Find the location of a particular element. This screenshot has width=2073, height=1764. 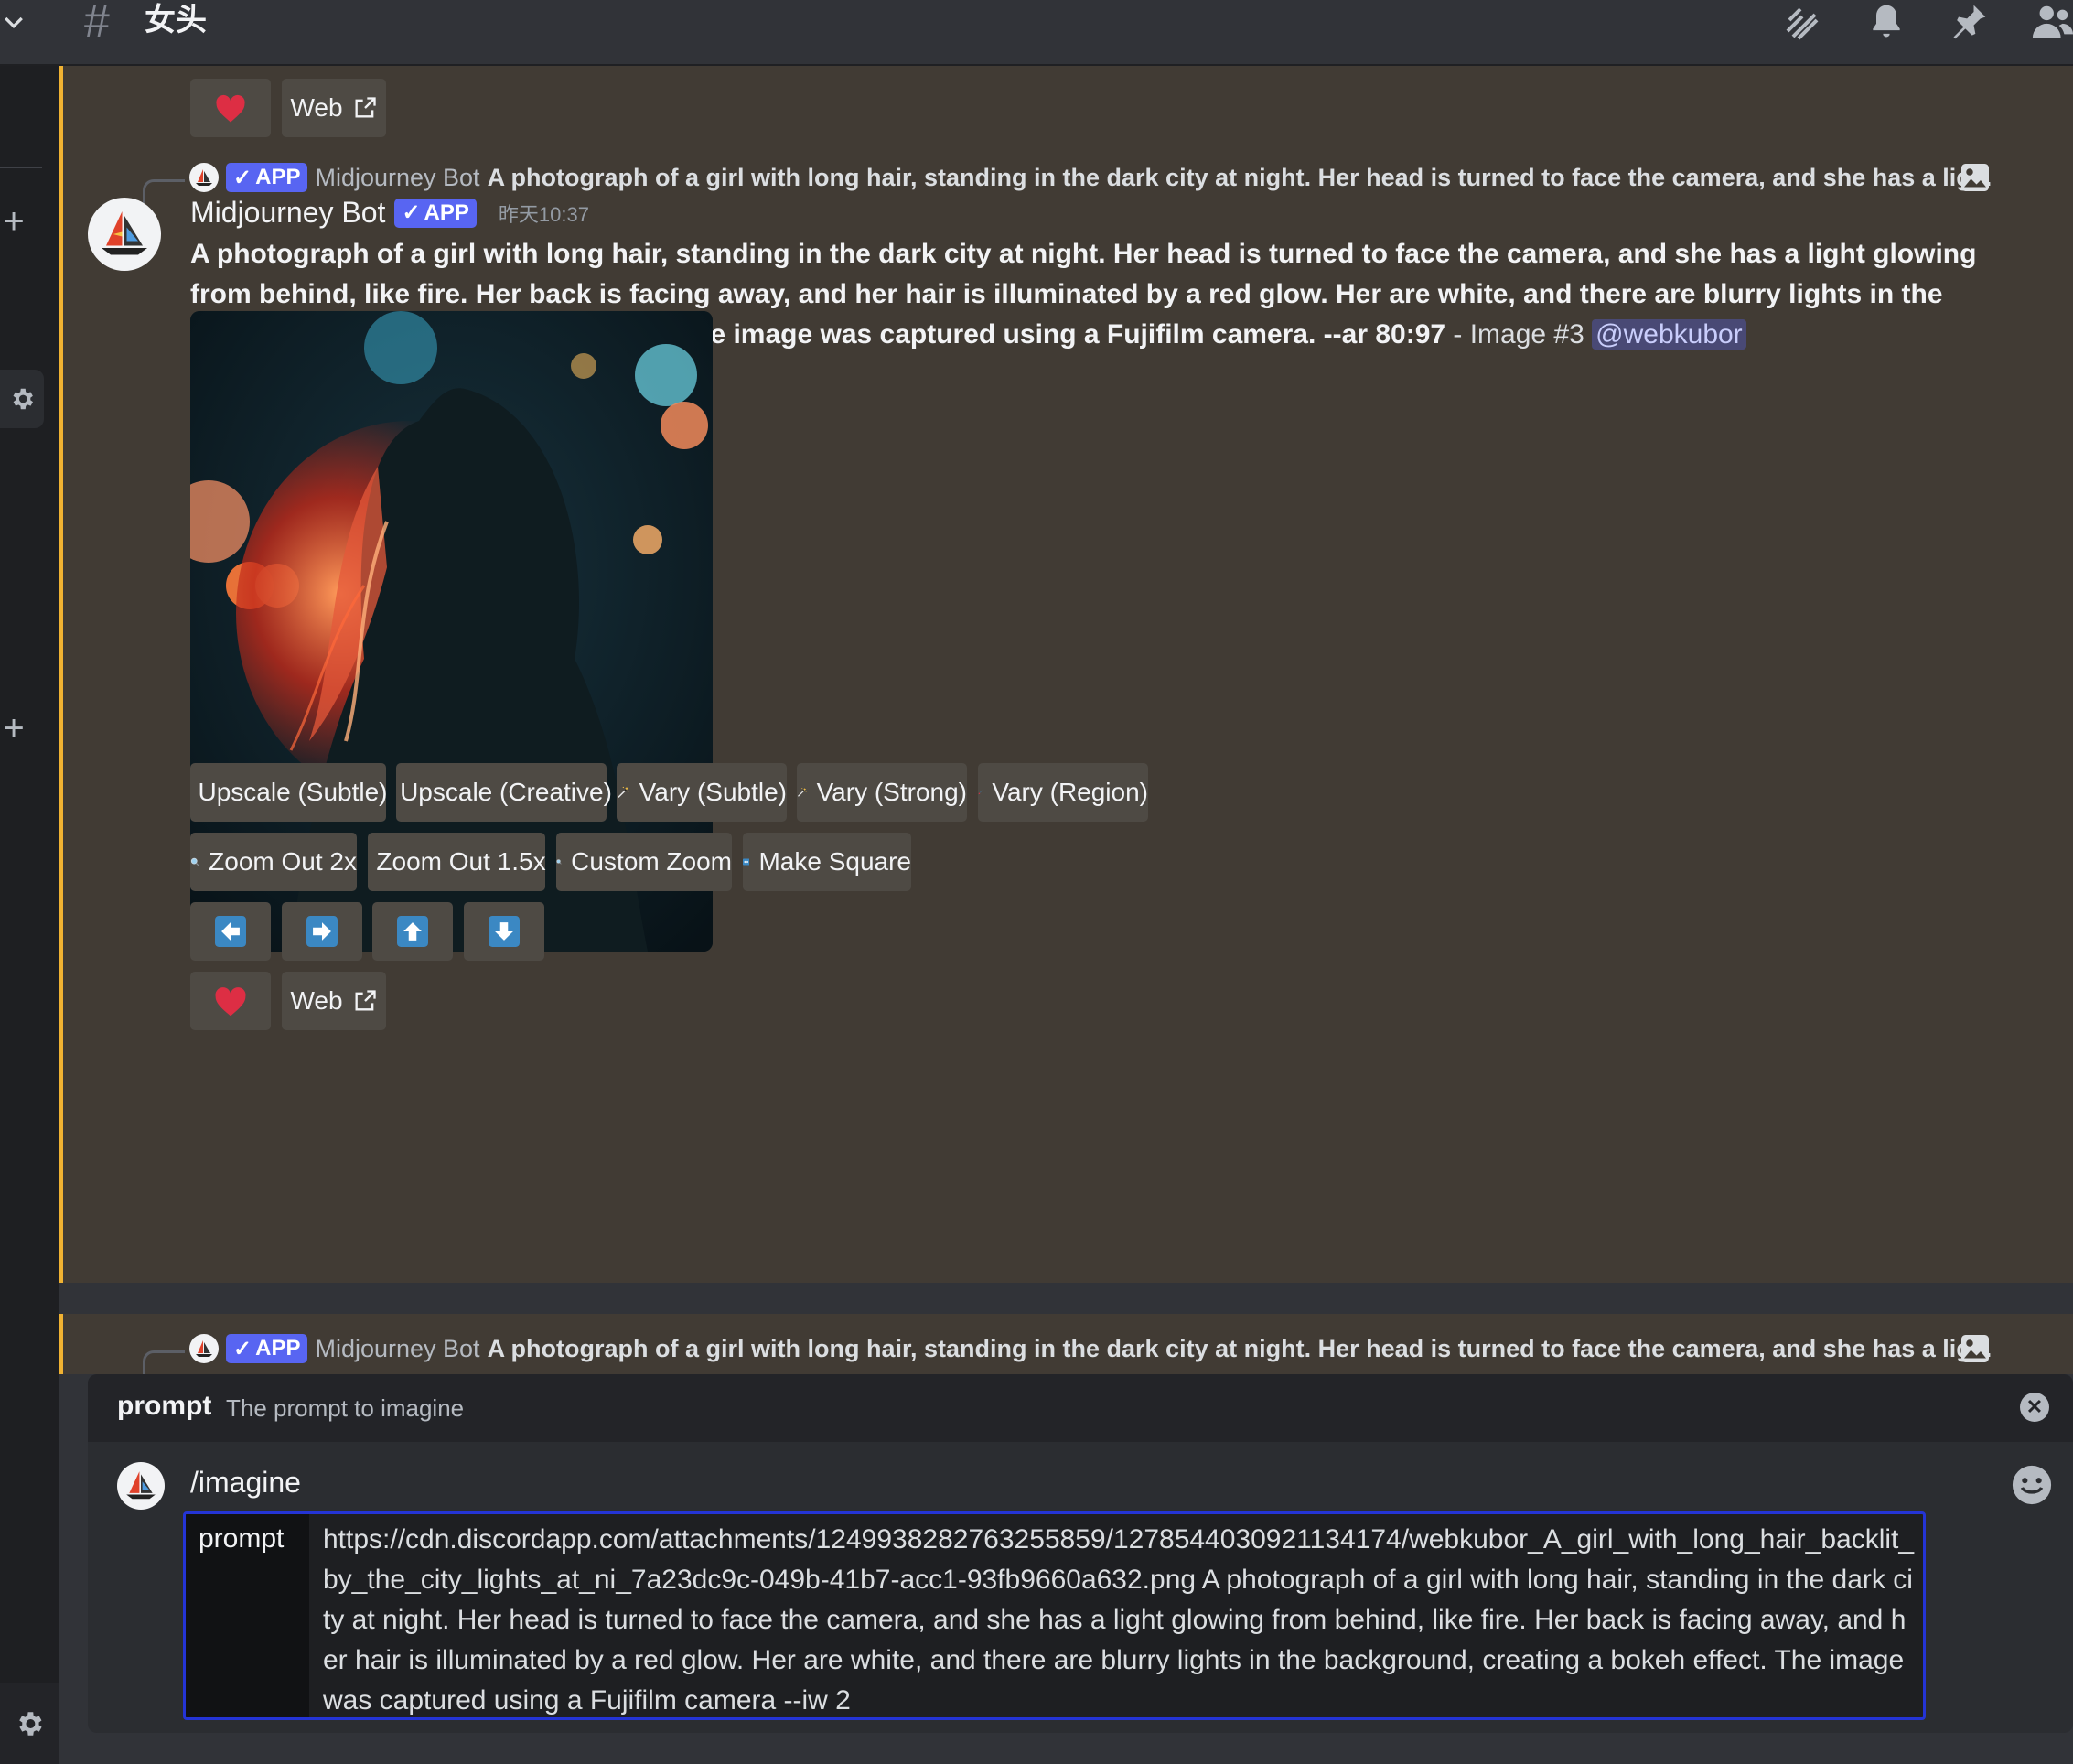

zoom-out-1-5x-button: Zoom Out 1.5x is located at coordinates (457, 862).